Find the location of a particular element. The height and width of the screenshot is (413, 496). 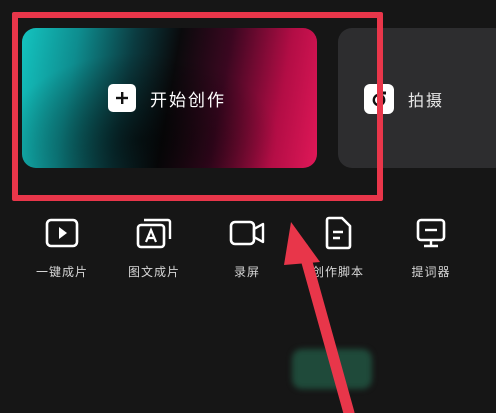

tool-one-click-video: 一键成片 is located at coordinates (62, 247).